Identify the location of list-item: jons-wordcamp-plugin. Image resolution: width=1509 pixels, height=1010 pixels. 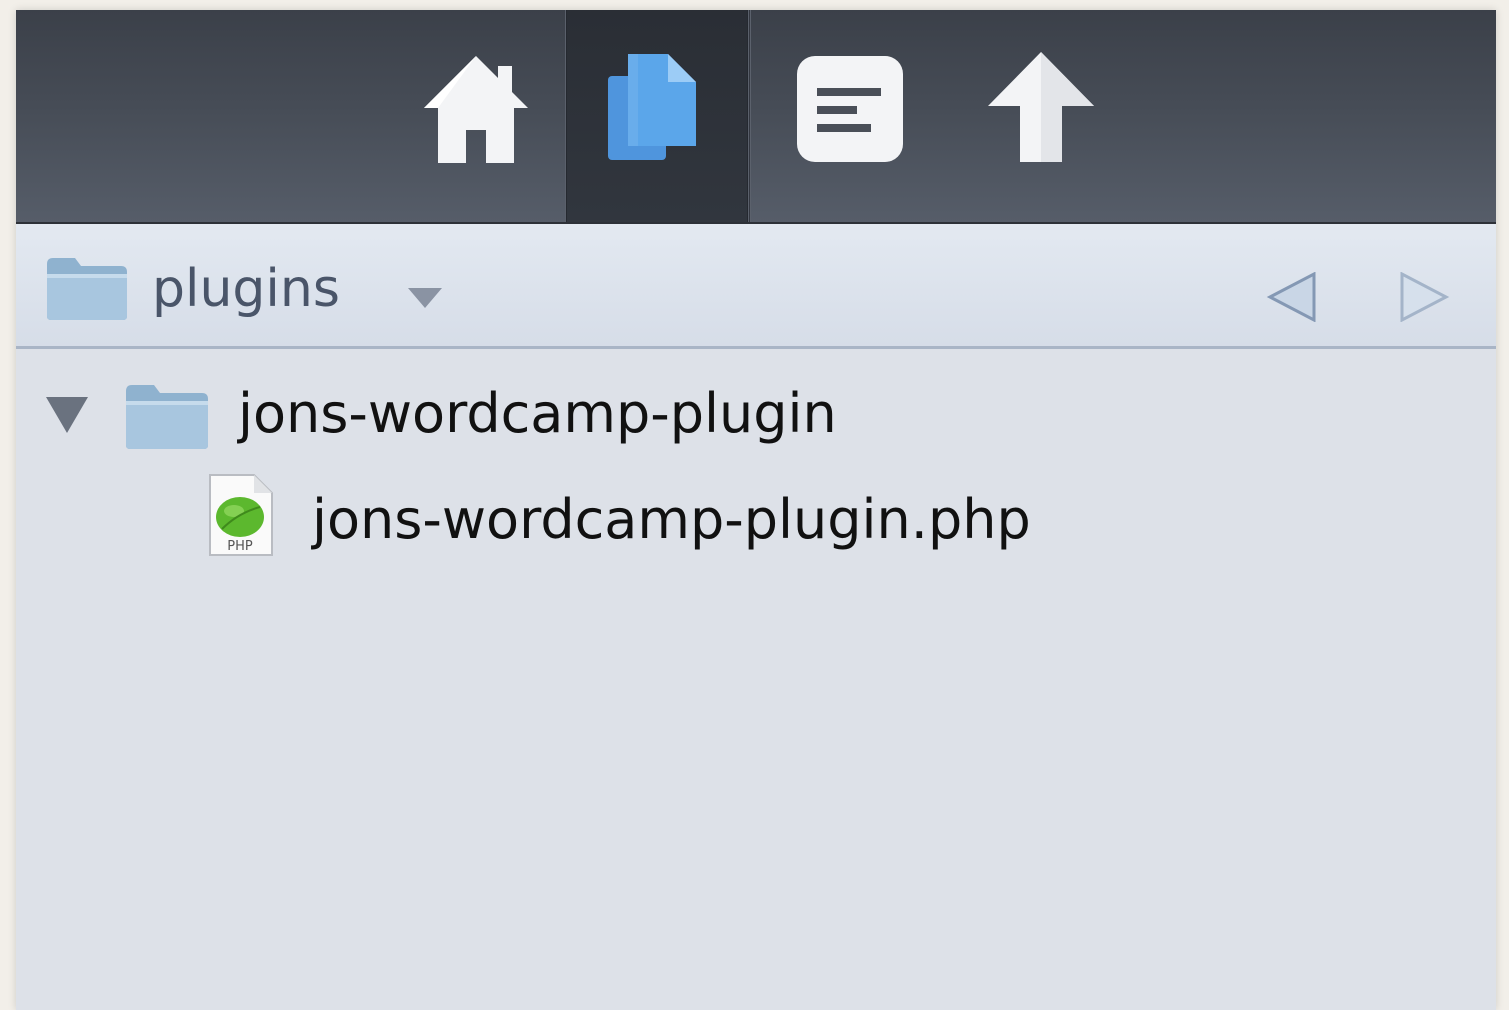
(756, 419).